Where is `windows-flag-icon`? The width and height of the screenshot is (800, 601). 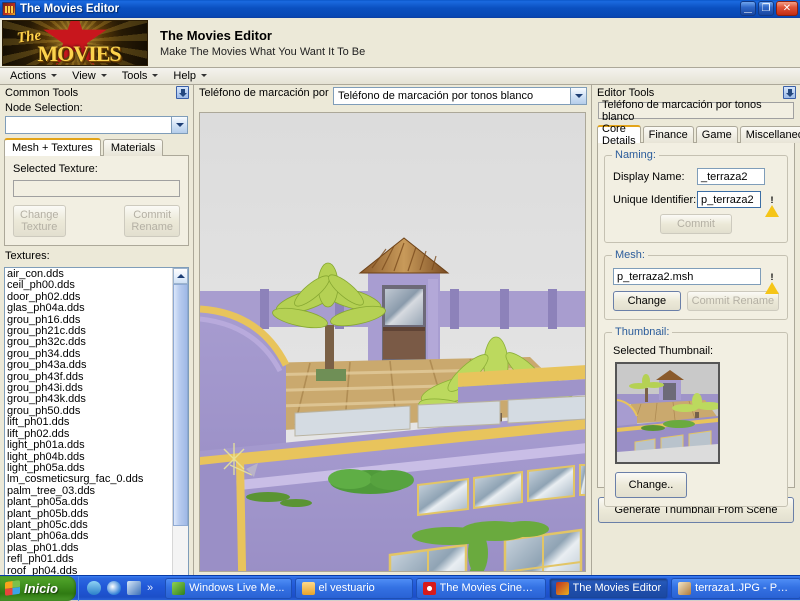 windows-flag-icon is located at coordinates (12, 588).